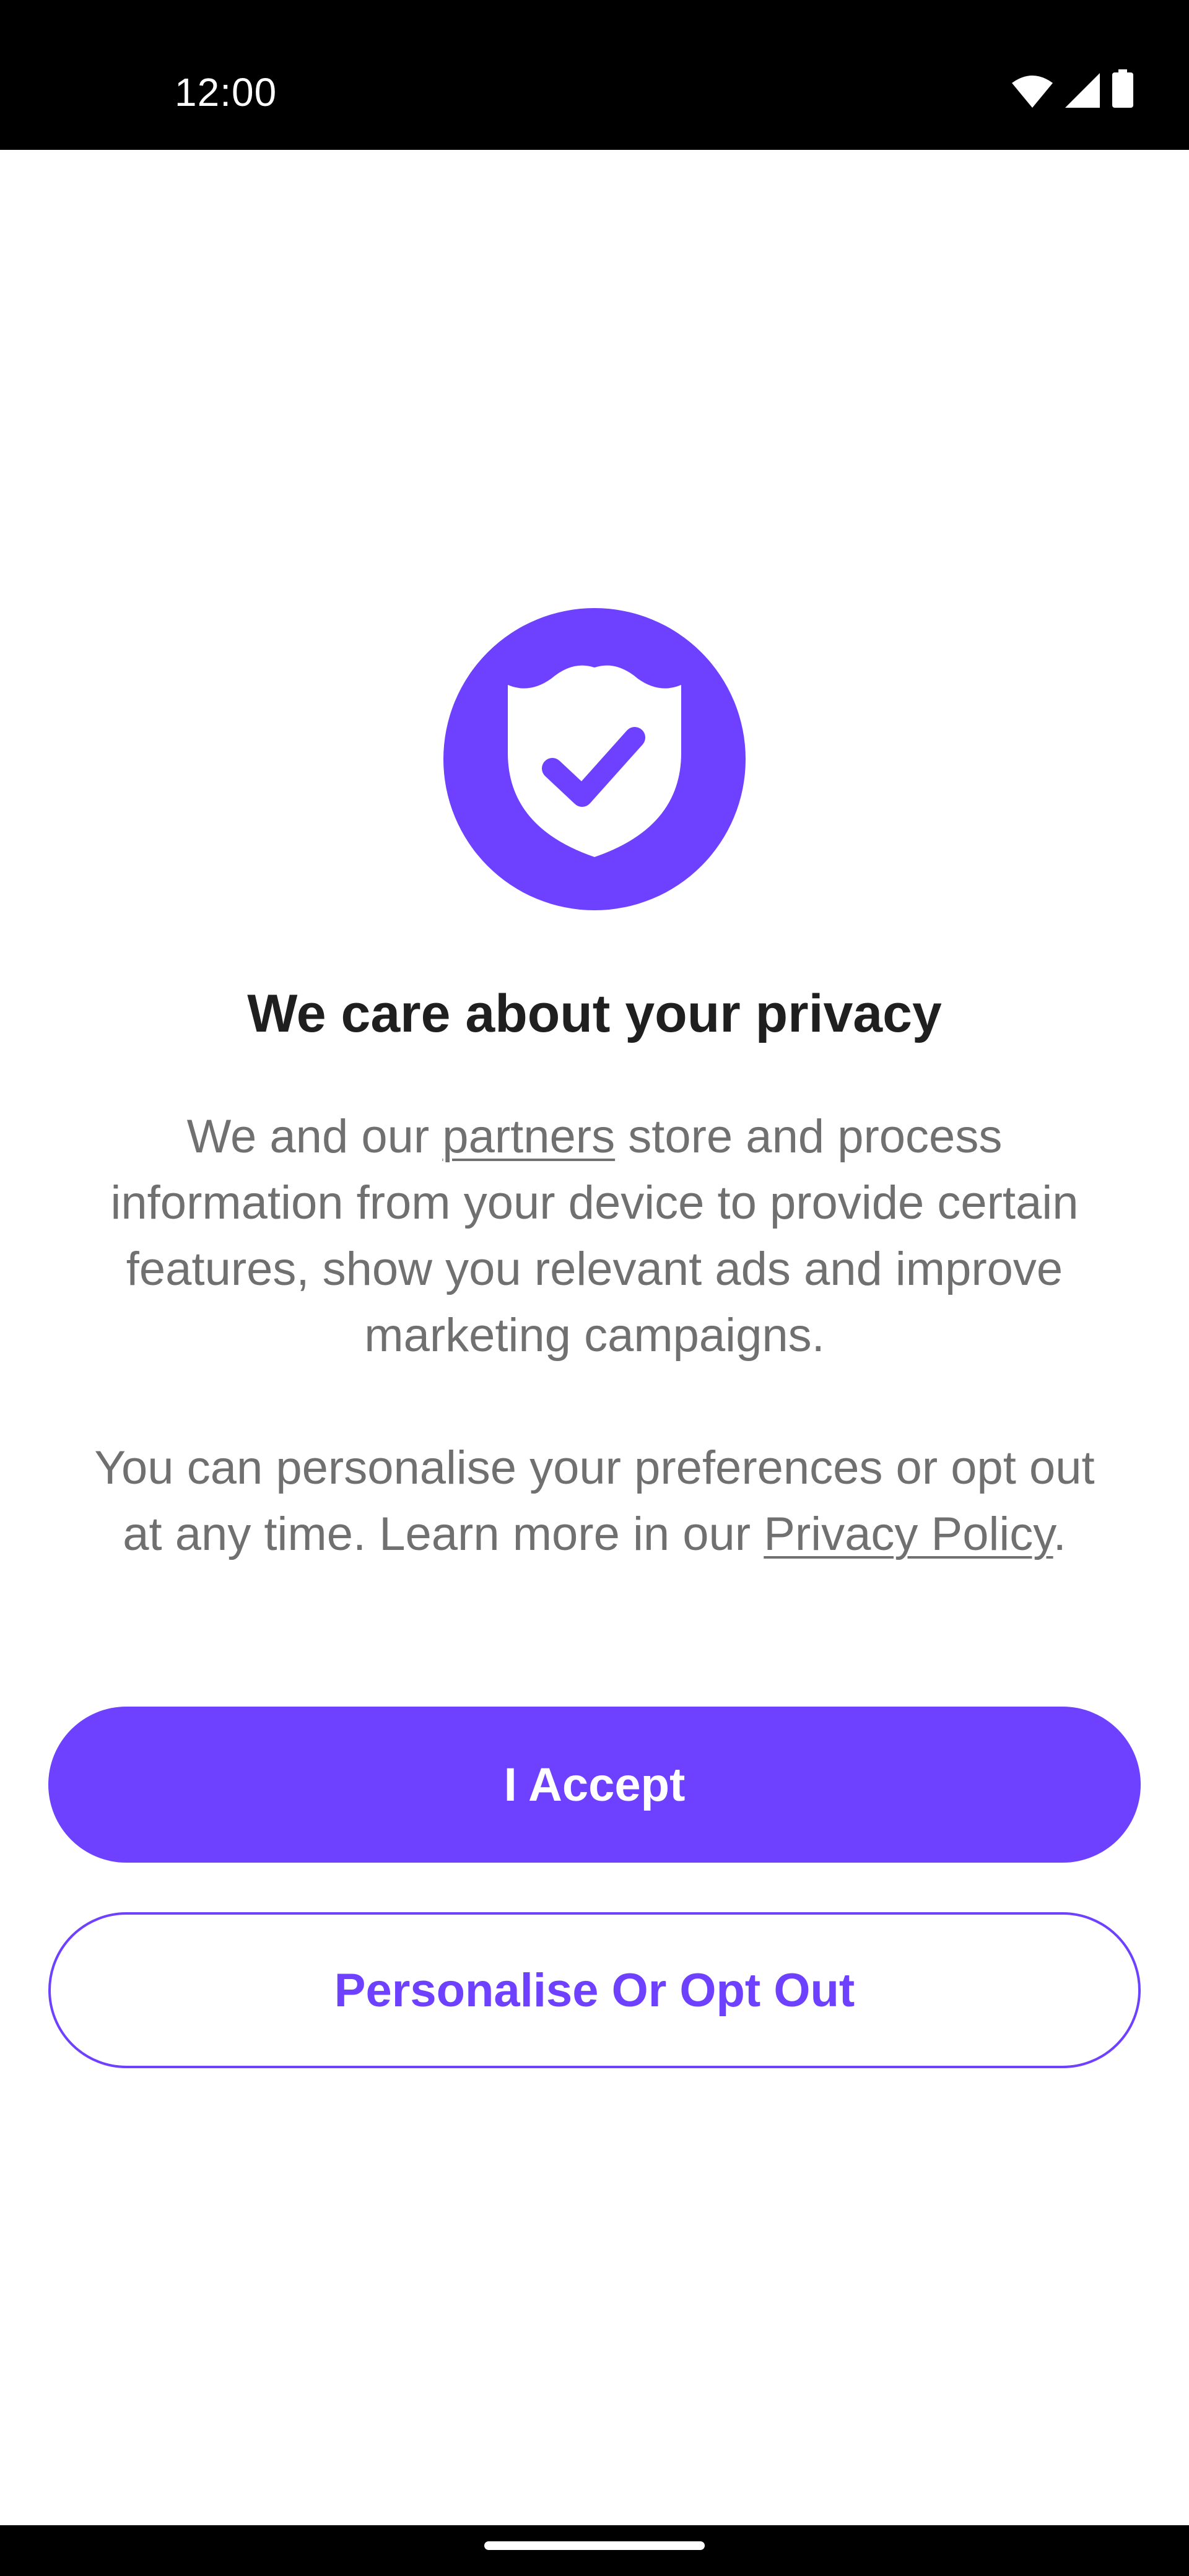 The width and height of the screenshot is (1189, 2576). What do you see at coordinates (314, 1136) in the screenshot?
I see `paragraph1-text-before: We and our` at bounding box center [314, 1136].